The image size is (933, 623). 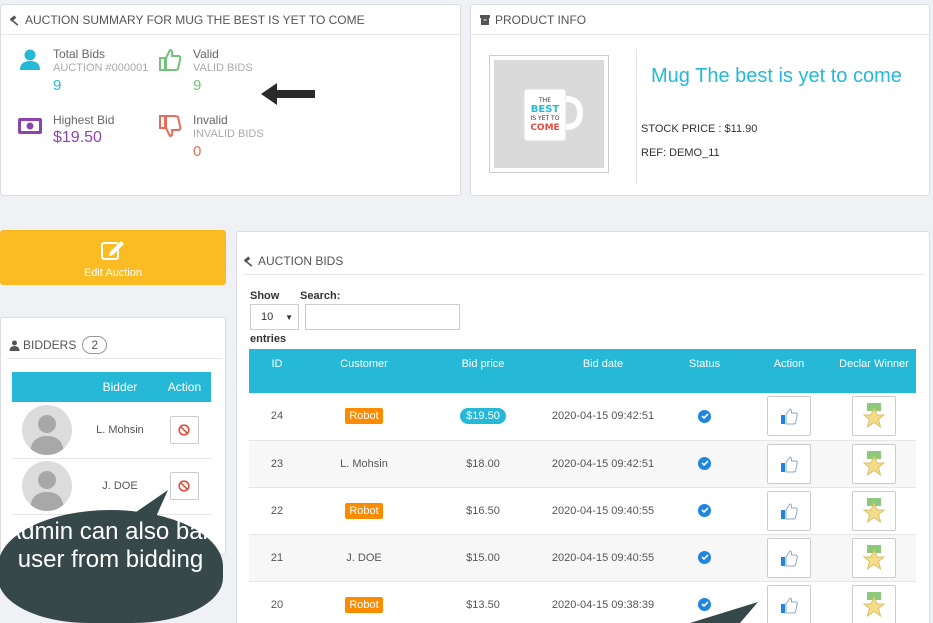 I want to click on col-declare-winner: Declar Winner, so click(x=874, y=371).